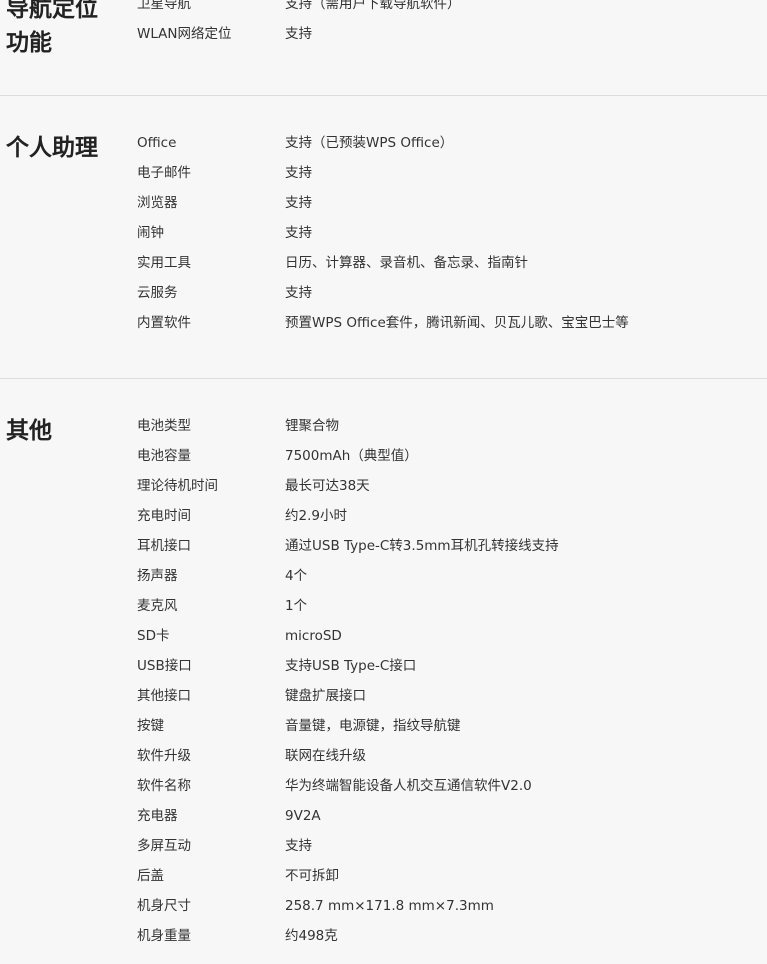 This screenshot has height=964, width=767. I want to click on spec-row: 浏览器 支持, so click(383, 203).